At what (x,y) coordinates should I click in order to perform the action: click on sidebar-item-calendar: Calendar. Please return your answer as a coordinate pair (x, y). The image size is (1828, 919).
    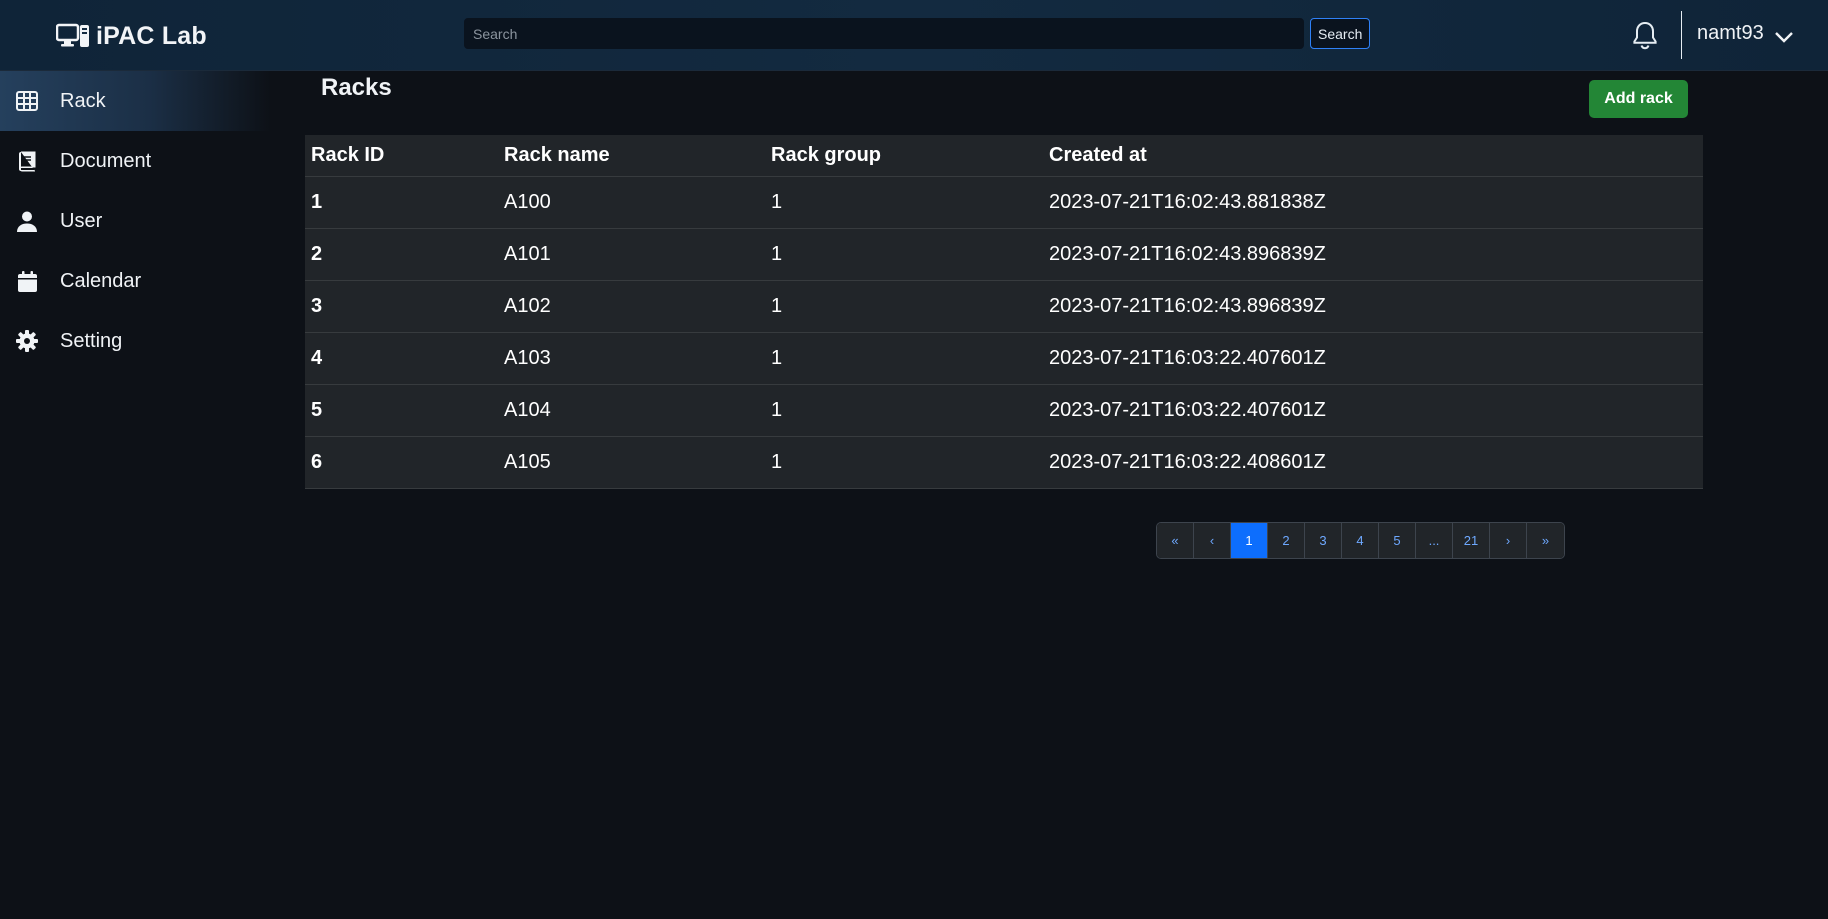
    Looking at the image, I should click on (135, 281).